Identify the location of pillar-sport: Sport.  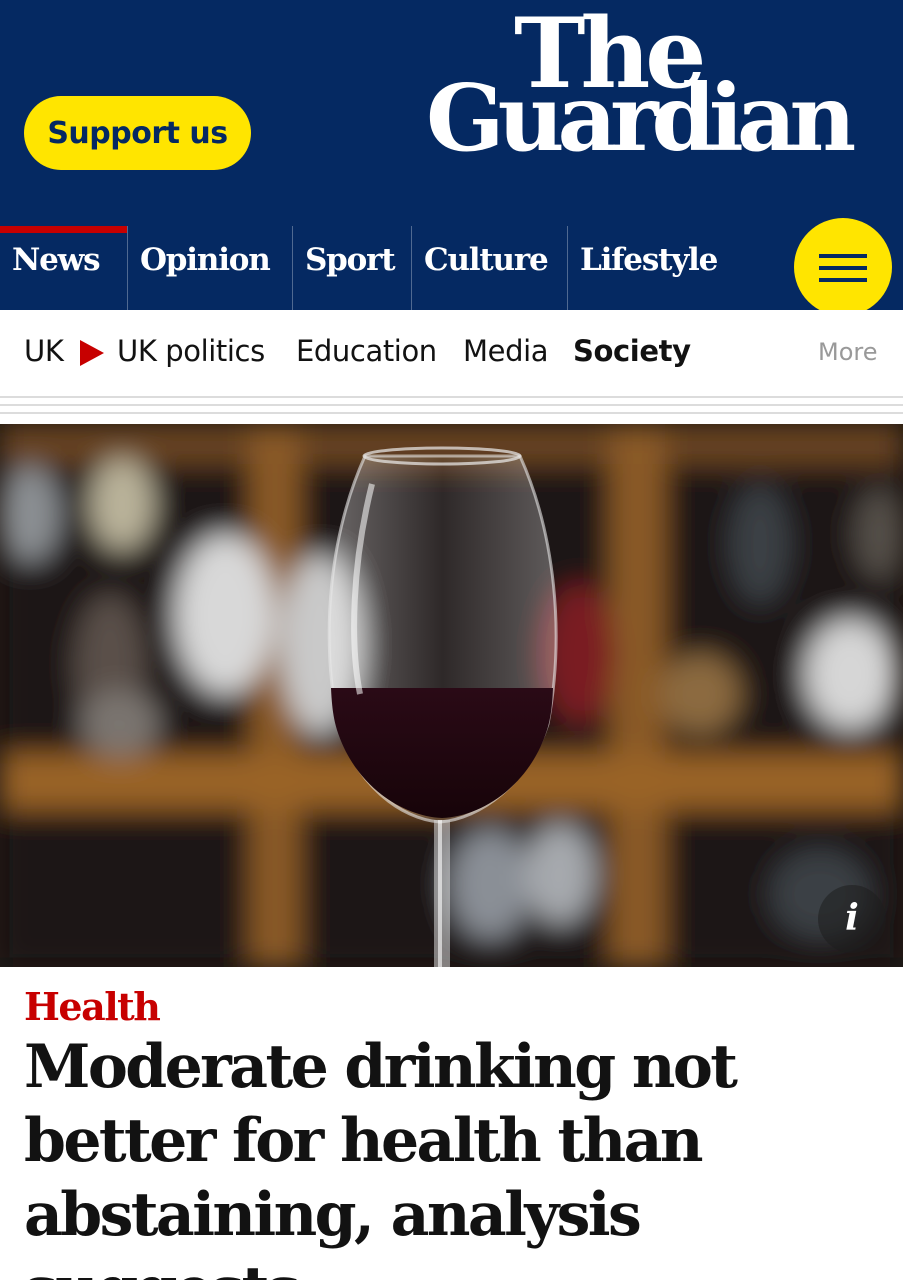
(351, 268).